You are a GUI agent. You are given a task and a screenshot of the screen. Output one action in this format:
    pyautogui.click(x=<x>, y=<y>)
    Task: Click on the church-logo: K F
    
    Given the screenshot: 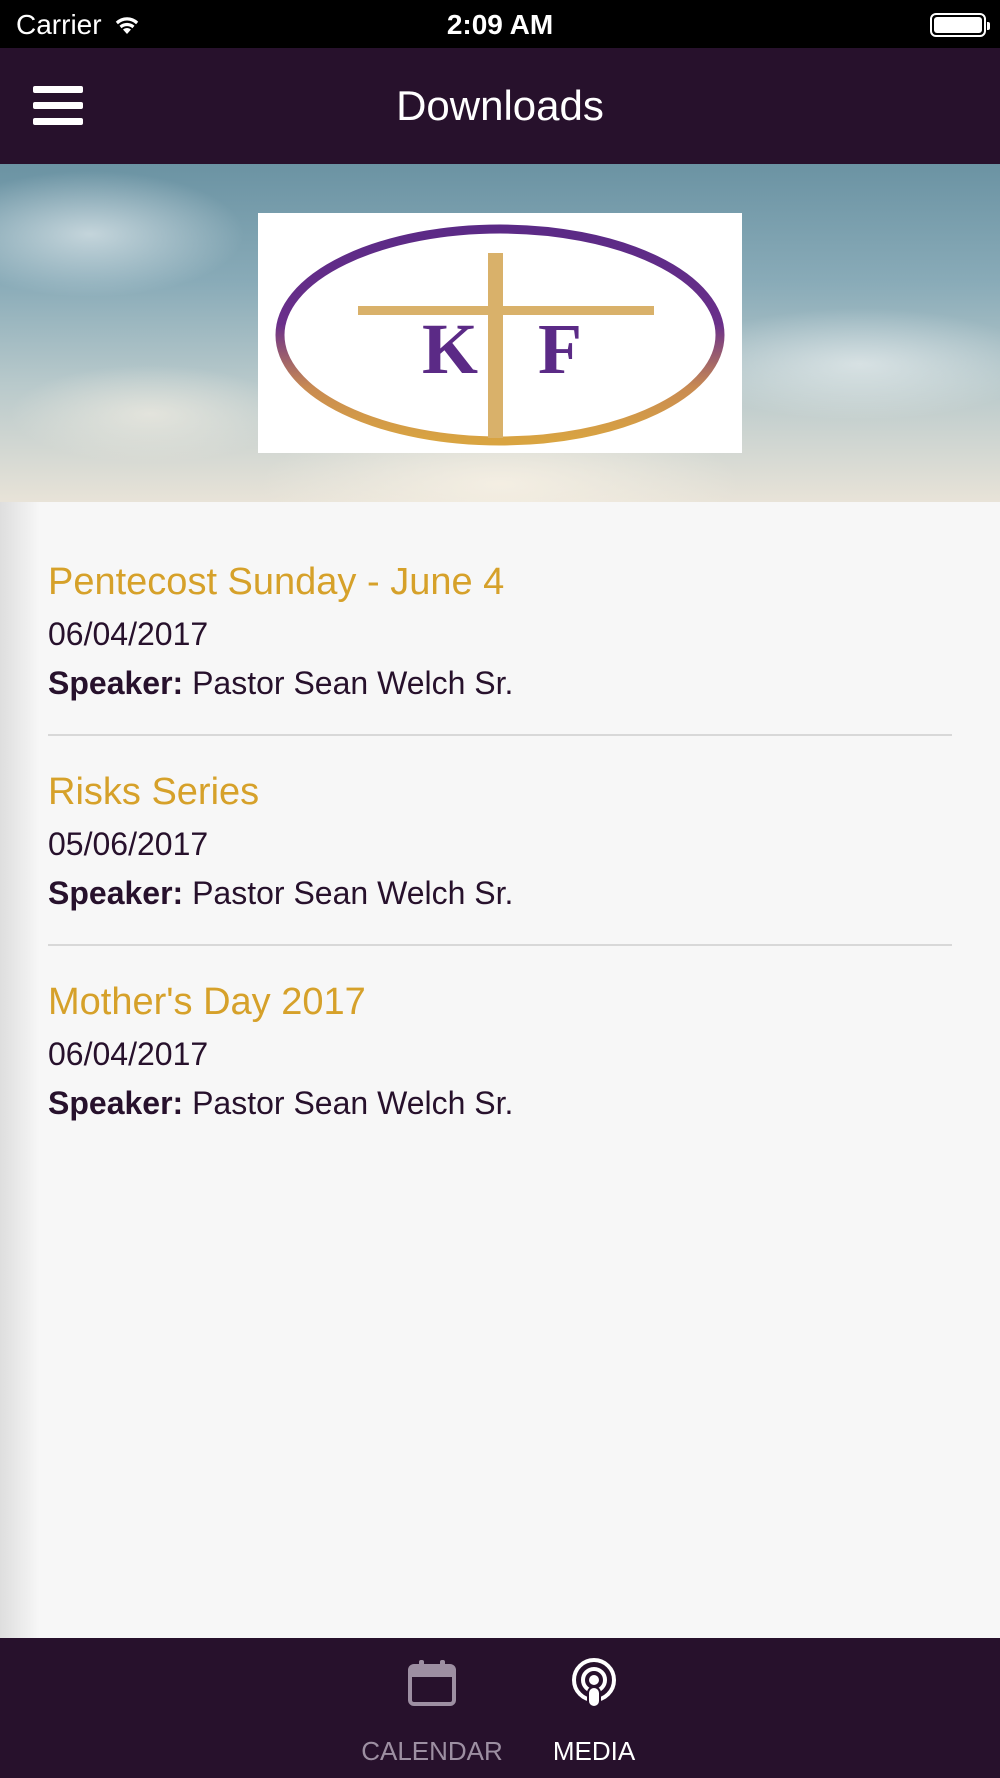 What is the action you would take?
    pyautogui.click(x=500, y=333)
    